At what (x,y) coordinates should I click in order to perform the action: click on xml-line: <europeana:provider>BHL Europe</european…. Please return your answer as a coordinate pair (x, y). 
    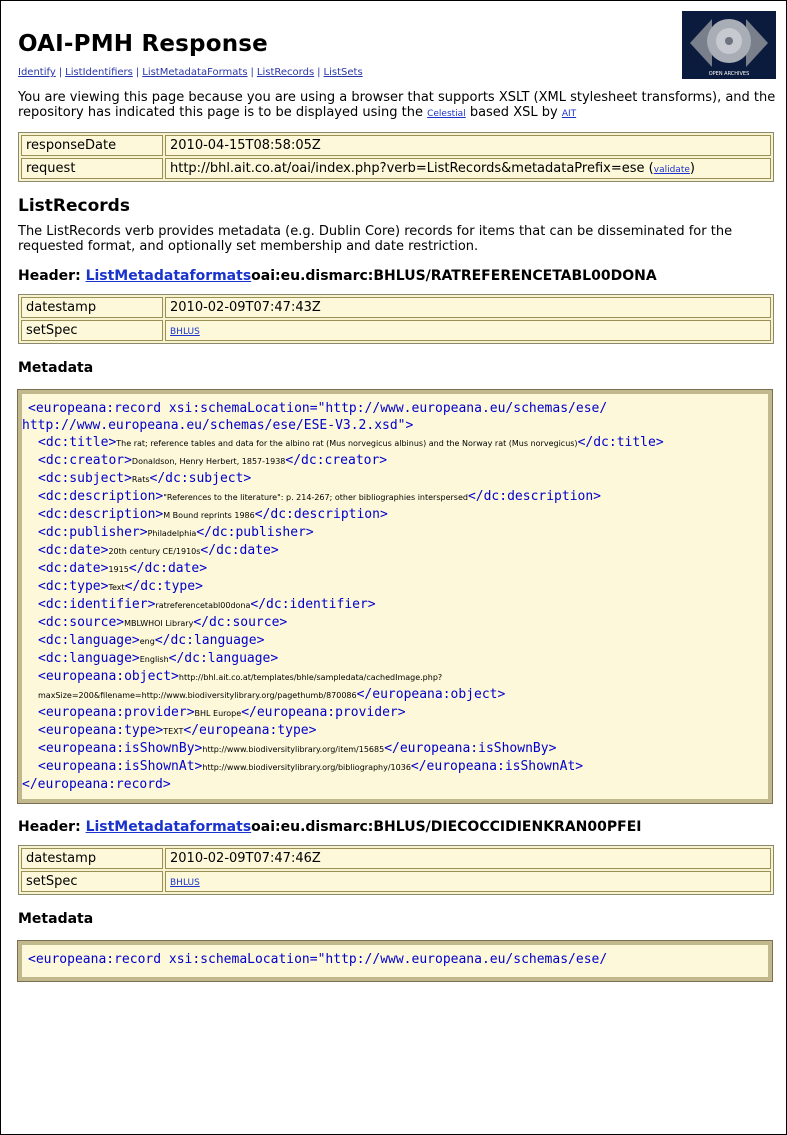
    Looking at the image, I should click on (222, 712).